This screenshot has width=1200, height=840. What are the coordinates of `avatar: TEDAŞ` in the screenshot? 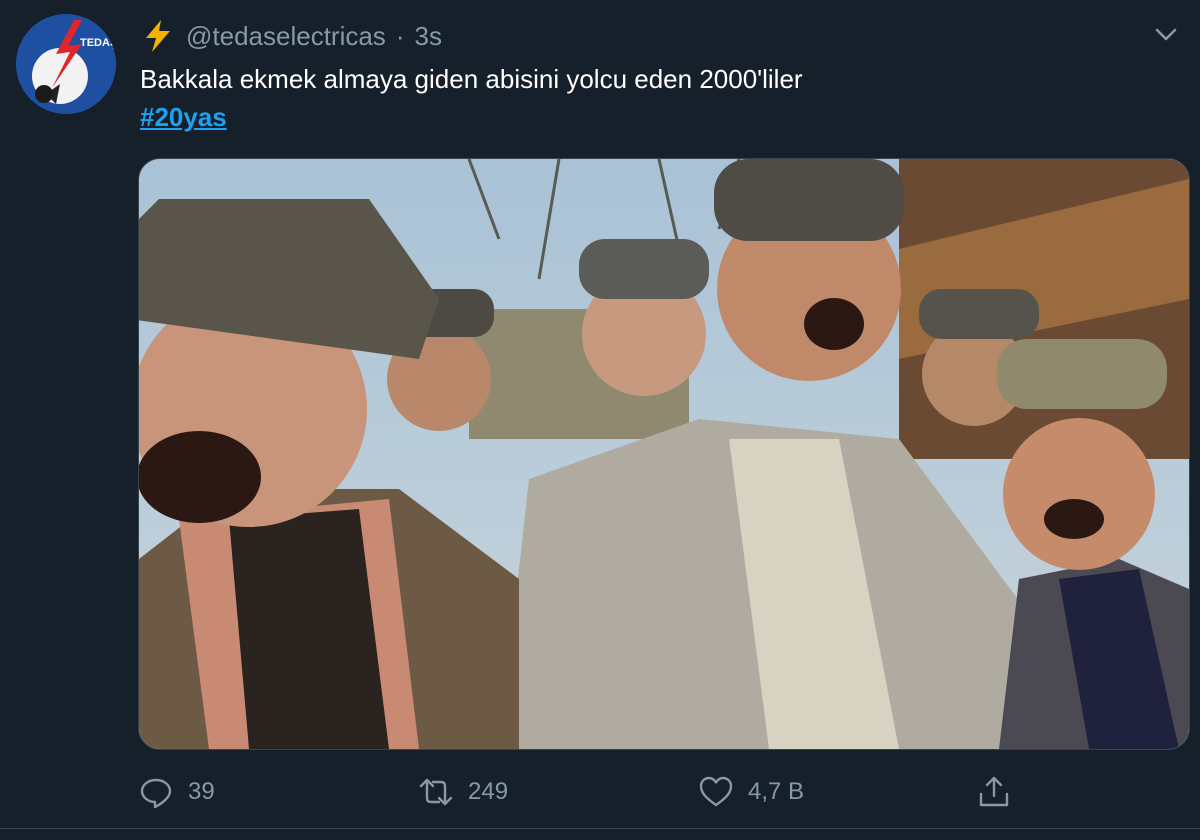 It's located at (66, 64).